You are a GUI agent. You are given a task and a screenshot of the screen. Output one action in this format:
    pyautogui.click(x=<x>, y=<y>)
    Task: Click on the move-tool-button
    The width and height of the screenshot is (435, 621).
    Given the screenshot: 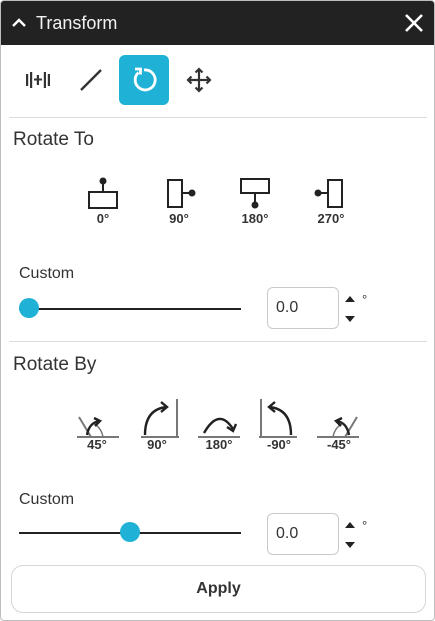 What is the action you would take?
    pyautogui.click(x=199, y=80)
    